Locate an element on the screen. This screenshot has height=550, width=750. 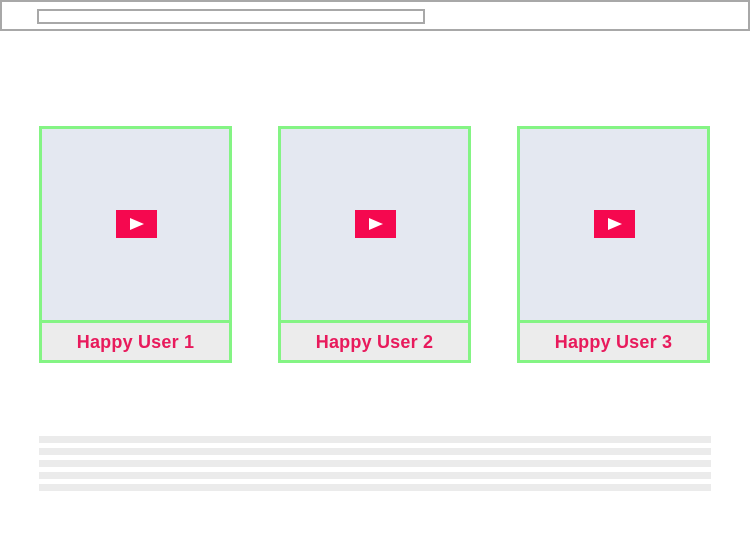
testimonial-caption-2: Happy User 2 is located at coordinates (374, 342).